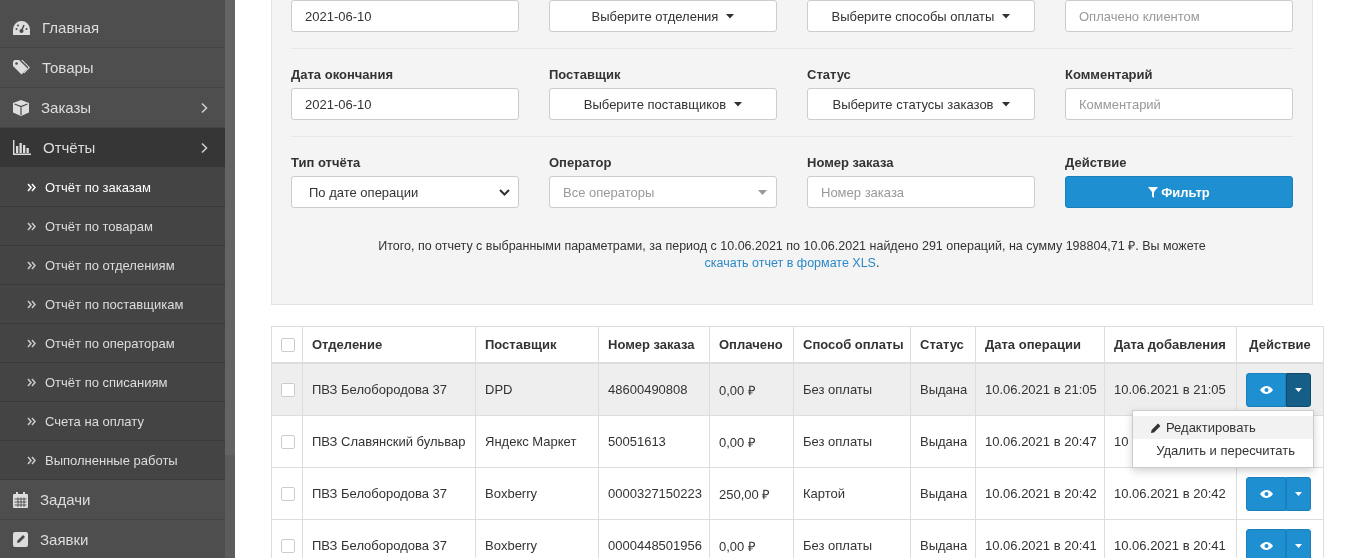 Image resolution: width=1350 pixels, height=558 pixels. What do you see at coordinates (790, 263) in the screenshot?
I see `download-link: скачать отчет в формате XLS` at bounding box center [790, 263].